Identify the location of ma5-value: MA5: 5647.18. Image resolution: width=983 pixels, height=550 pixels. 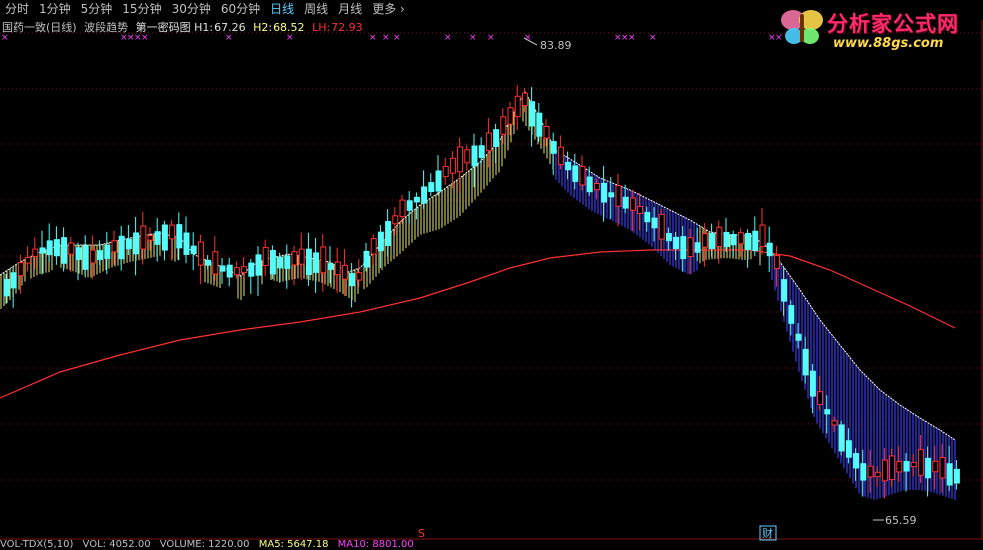
(293, 544).